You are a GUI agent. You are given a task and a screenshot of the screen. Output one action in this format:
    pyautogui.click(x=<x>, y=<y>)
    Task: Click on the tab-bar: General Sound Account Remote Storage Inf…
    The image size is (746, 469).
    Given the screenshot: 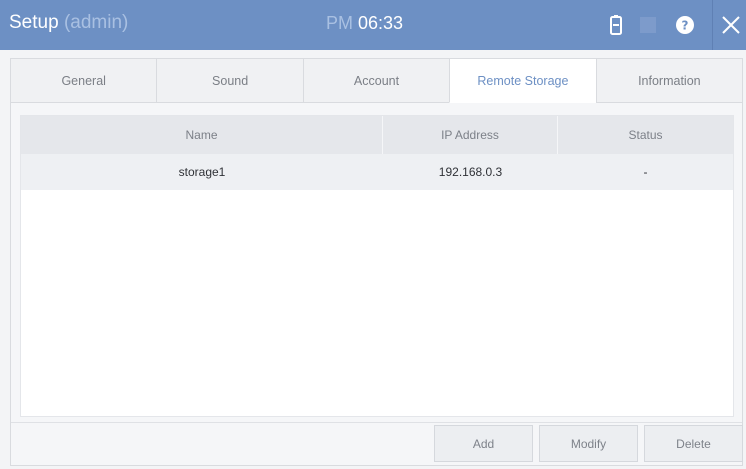 What is the action you would take?
    pyautogui.click(x=377, y=80)
    